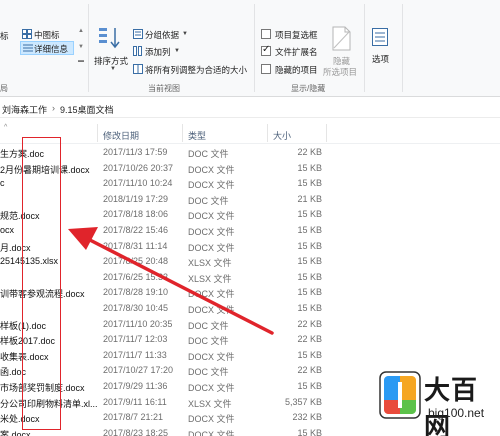  What do you see at coordinates (138, 70) in the screenshot?
I see `size-columns-icon` at bounding box center [138, 70].